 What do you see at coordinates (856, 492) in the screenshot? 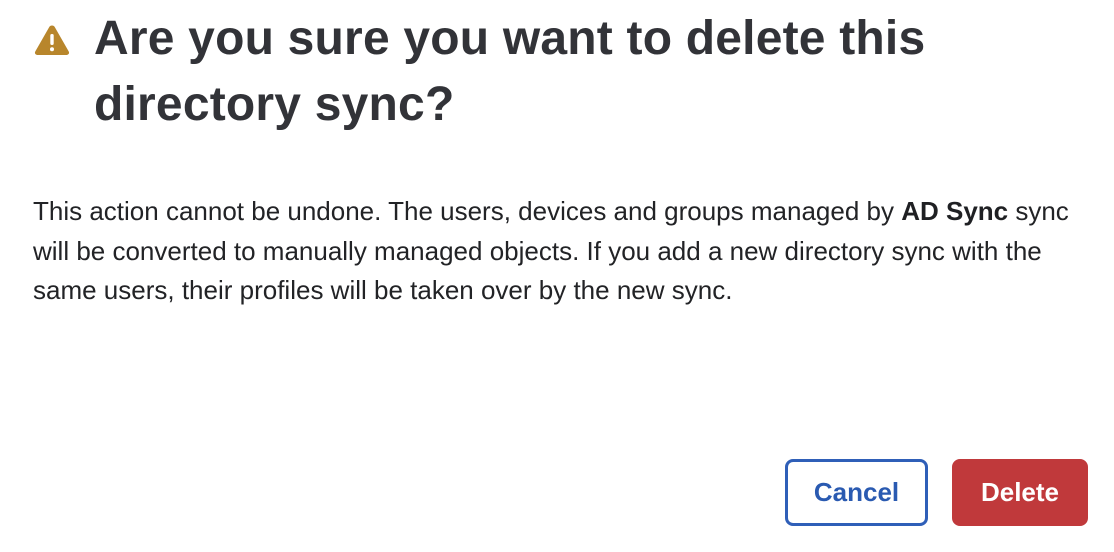
I see `cancel-button: Cancel` at bounding box center [856, 492].